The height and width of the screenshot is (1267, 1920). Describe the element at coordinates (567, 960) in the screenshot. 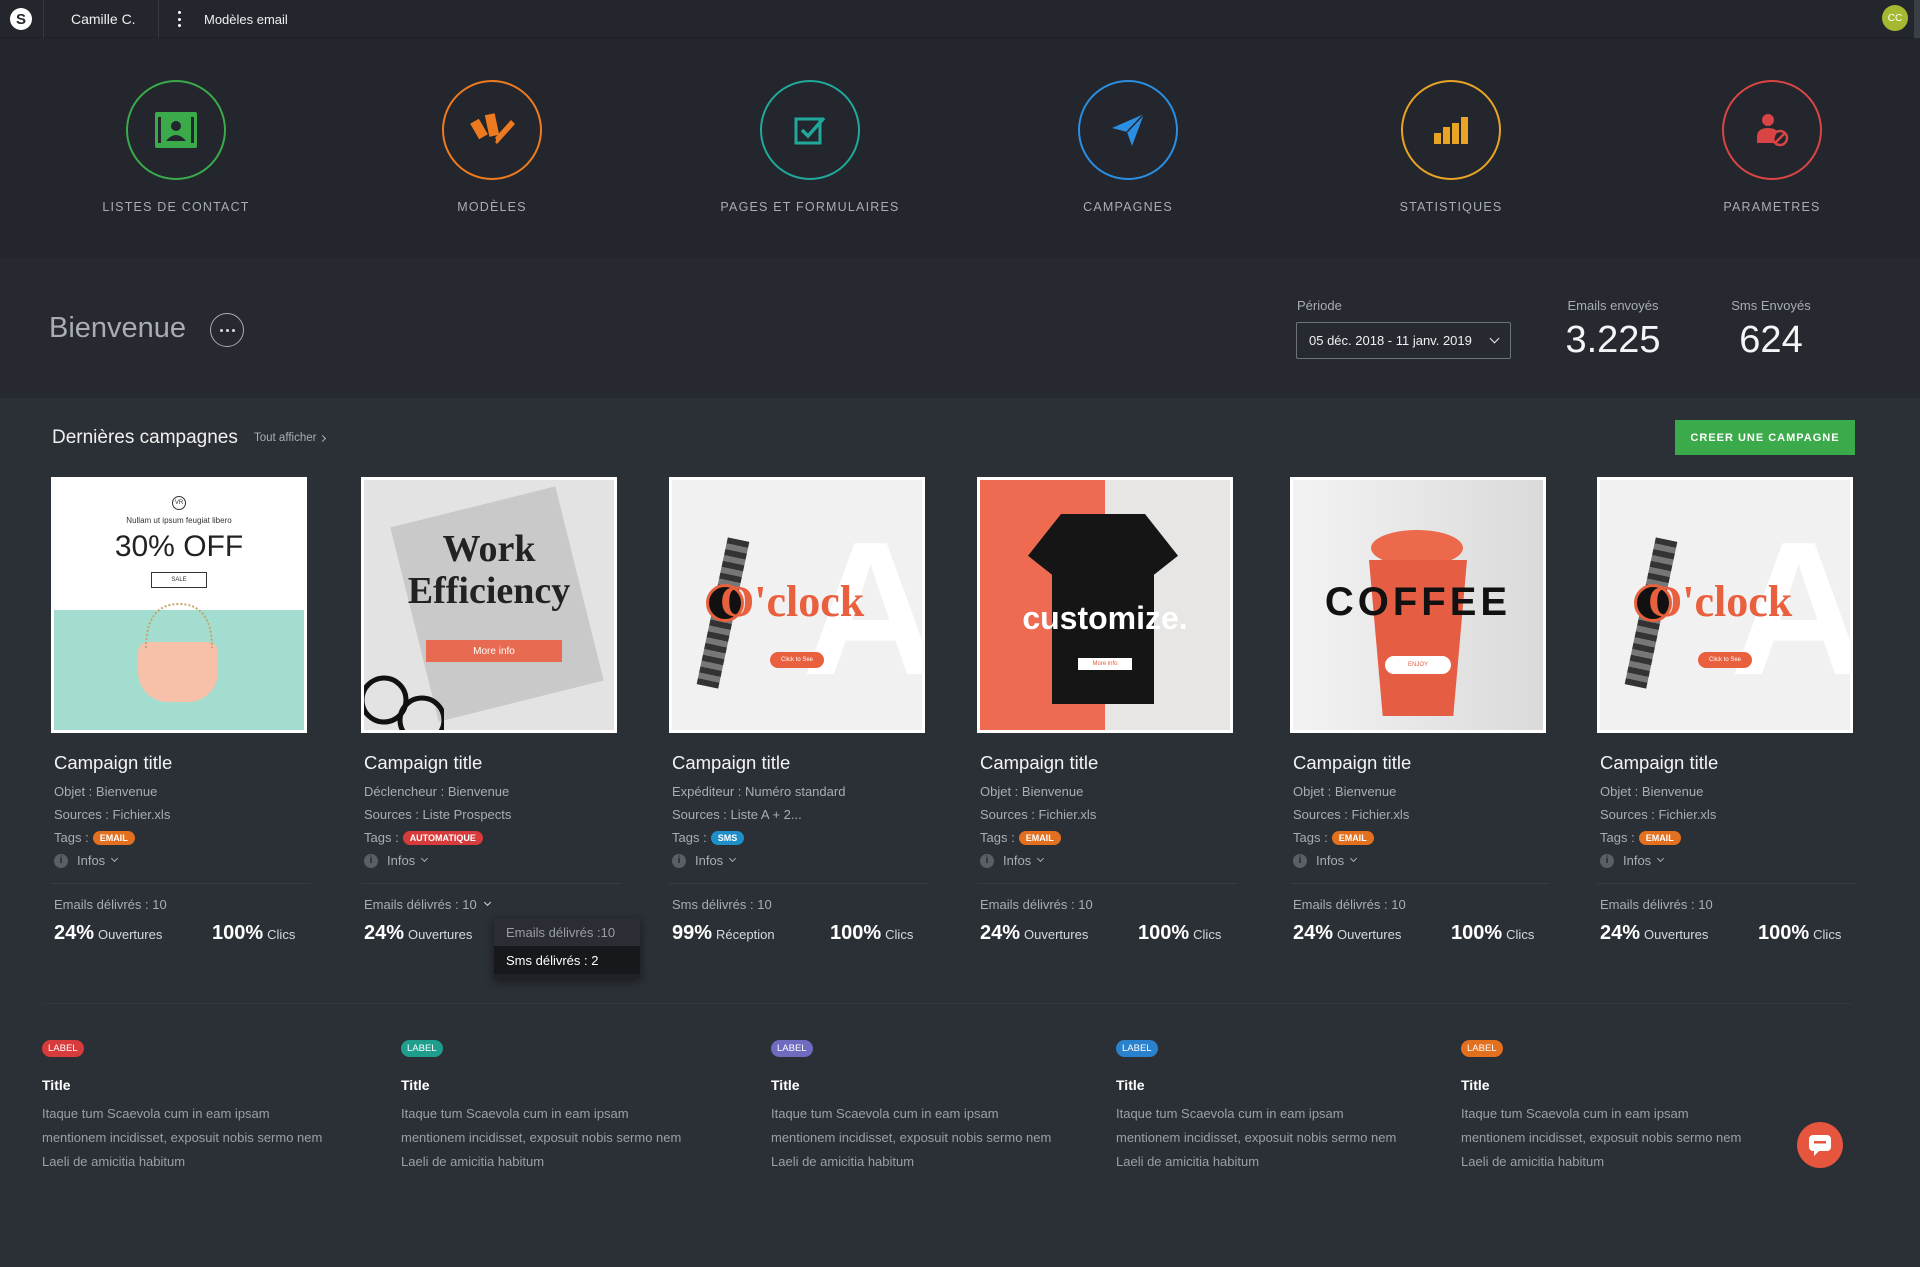

I see `dropdown-item: Sms délivrés : 2` at that location.